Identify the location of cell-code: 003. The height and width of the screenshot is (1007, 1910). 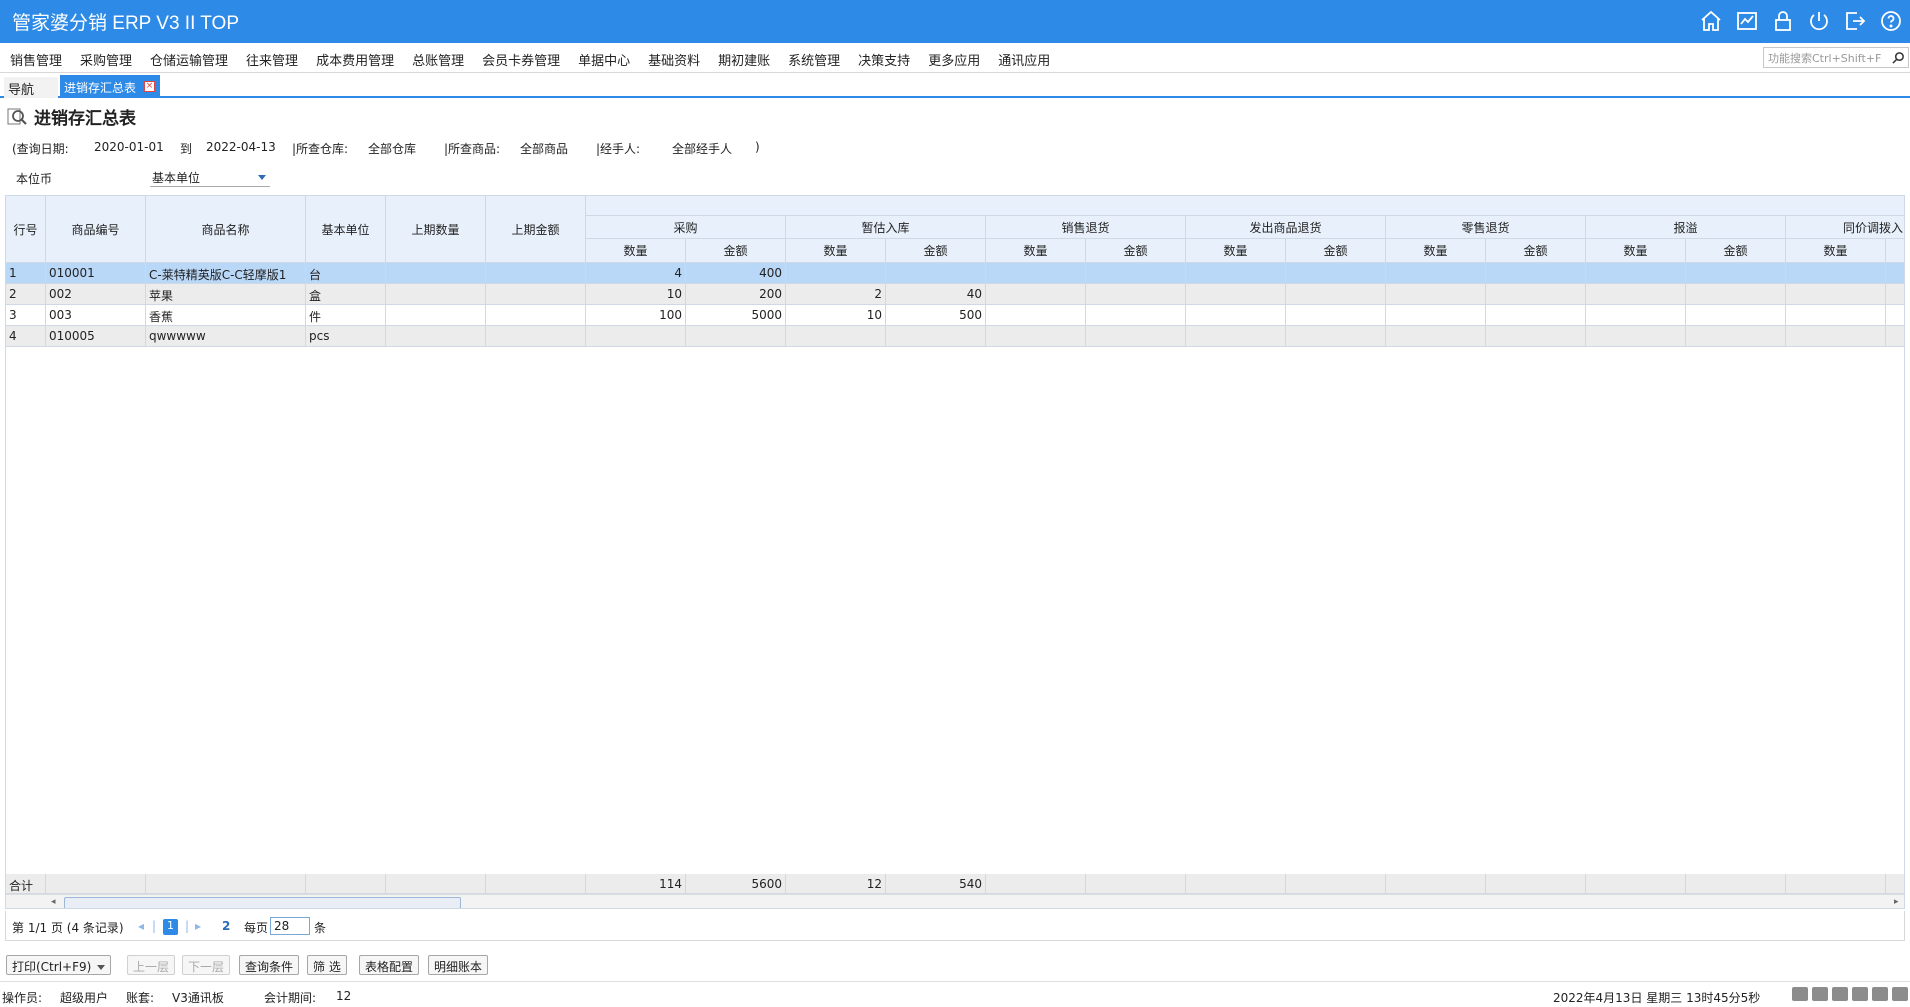
(96, 315).